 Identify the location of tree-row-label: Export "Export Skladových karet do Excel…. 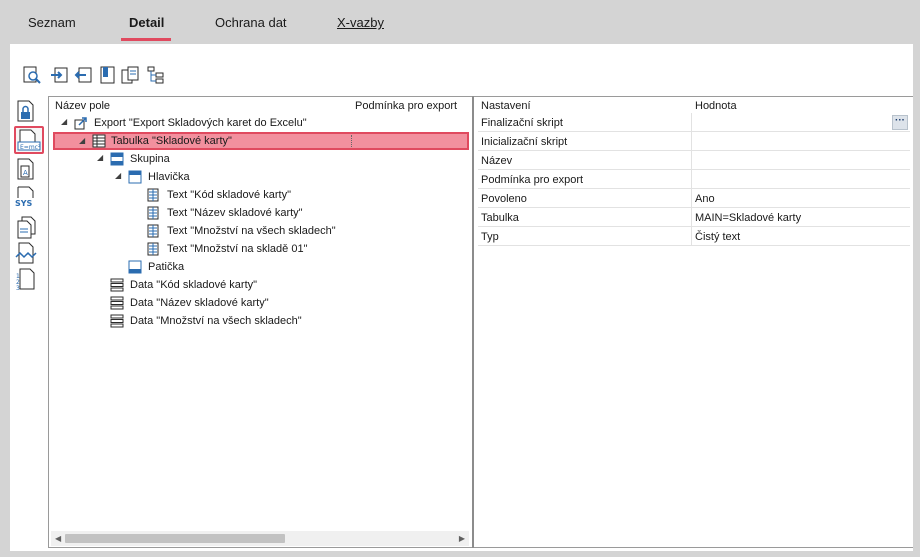
(200, 123).